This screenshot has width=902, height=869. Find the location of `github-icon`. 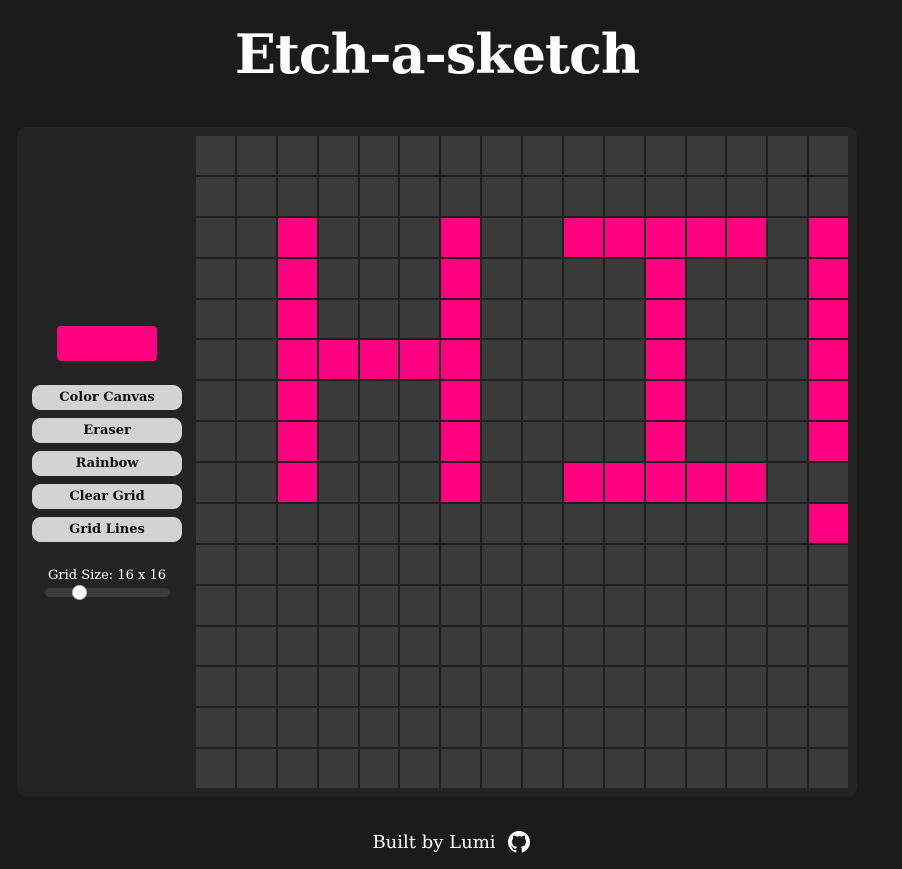

github-icon is located at coordinates (518, 842).